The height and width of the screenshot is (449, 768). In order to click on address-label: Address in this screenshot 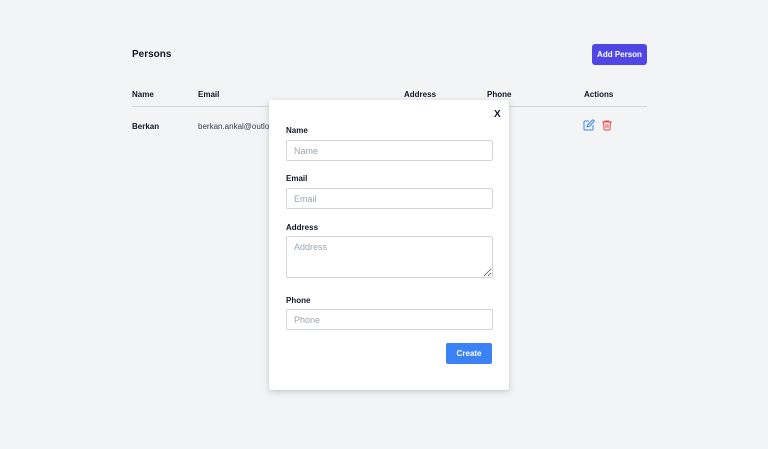, I will do `click(302, 227)`.